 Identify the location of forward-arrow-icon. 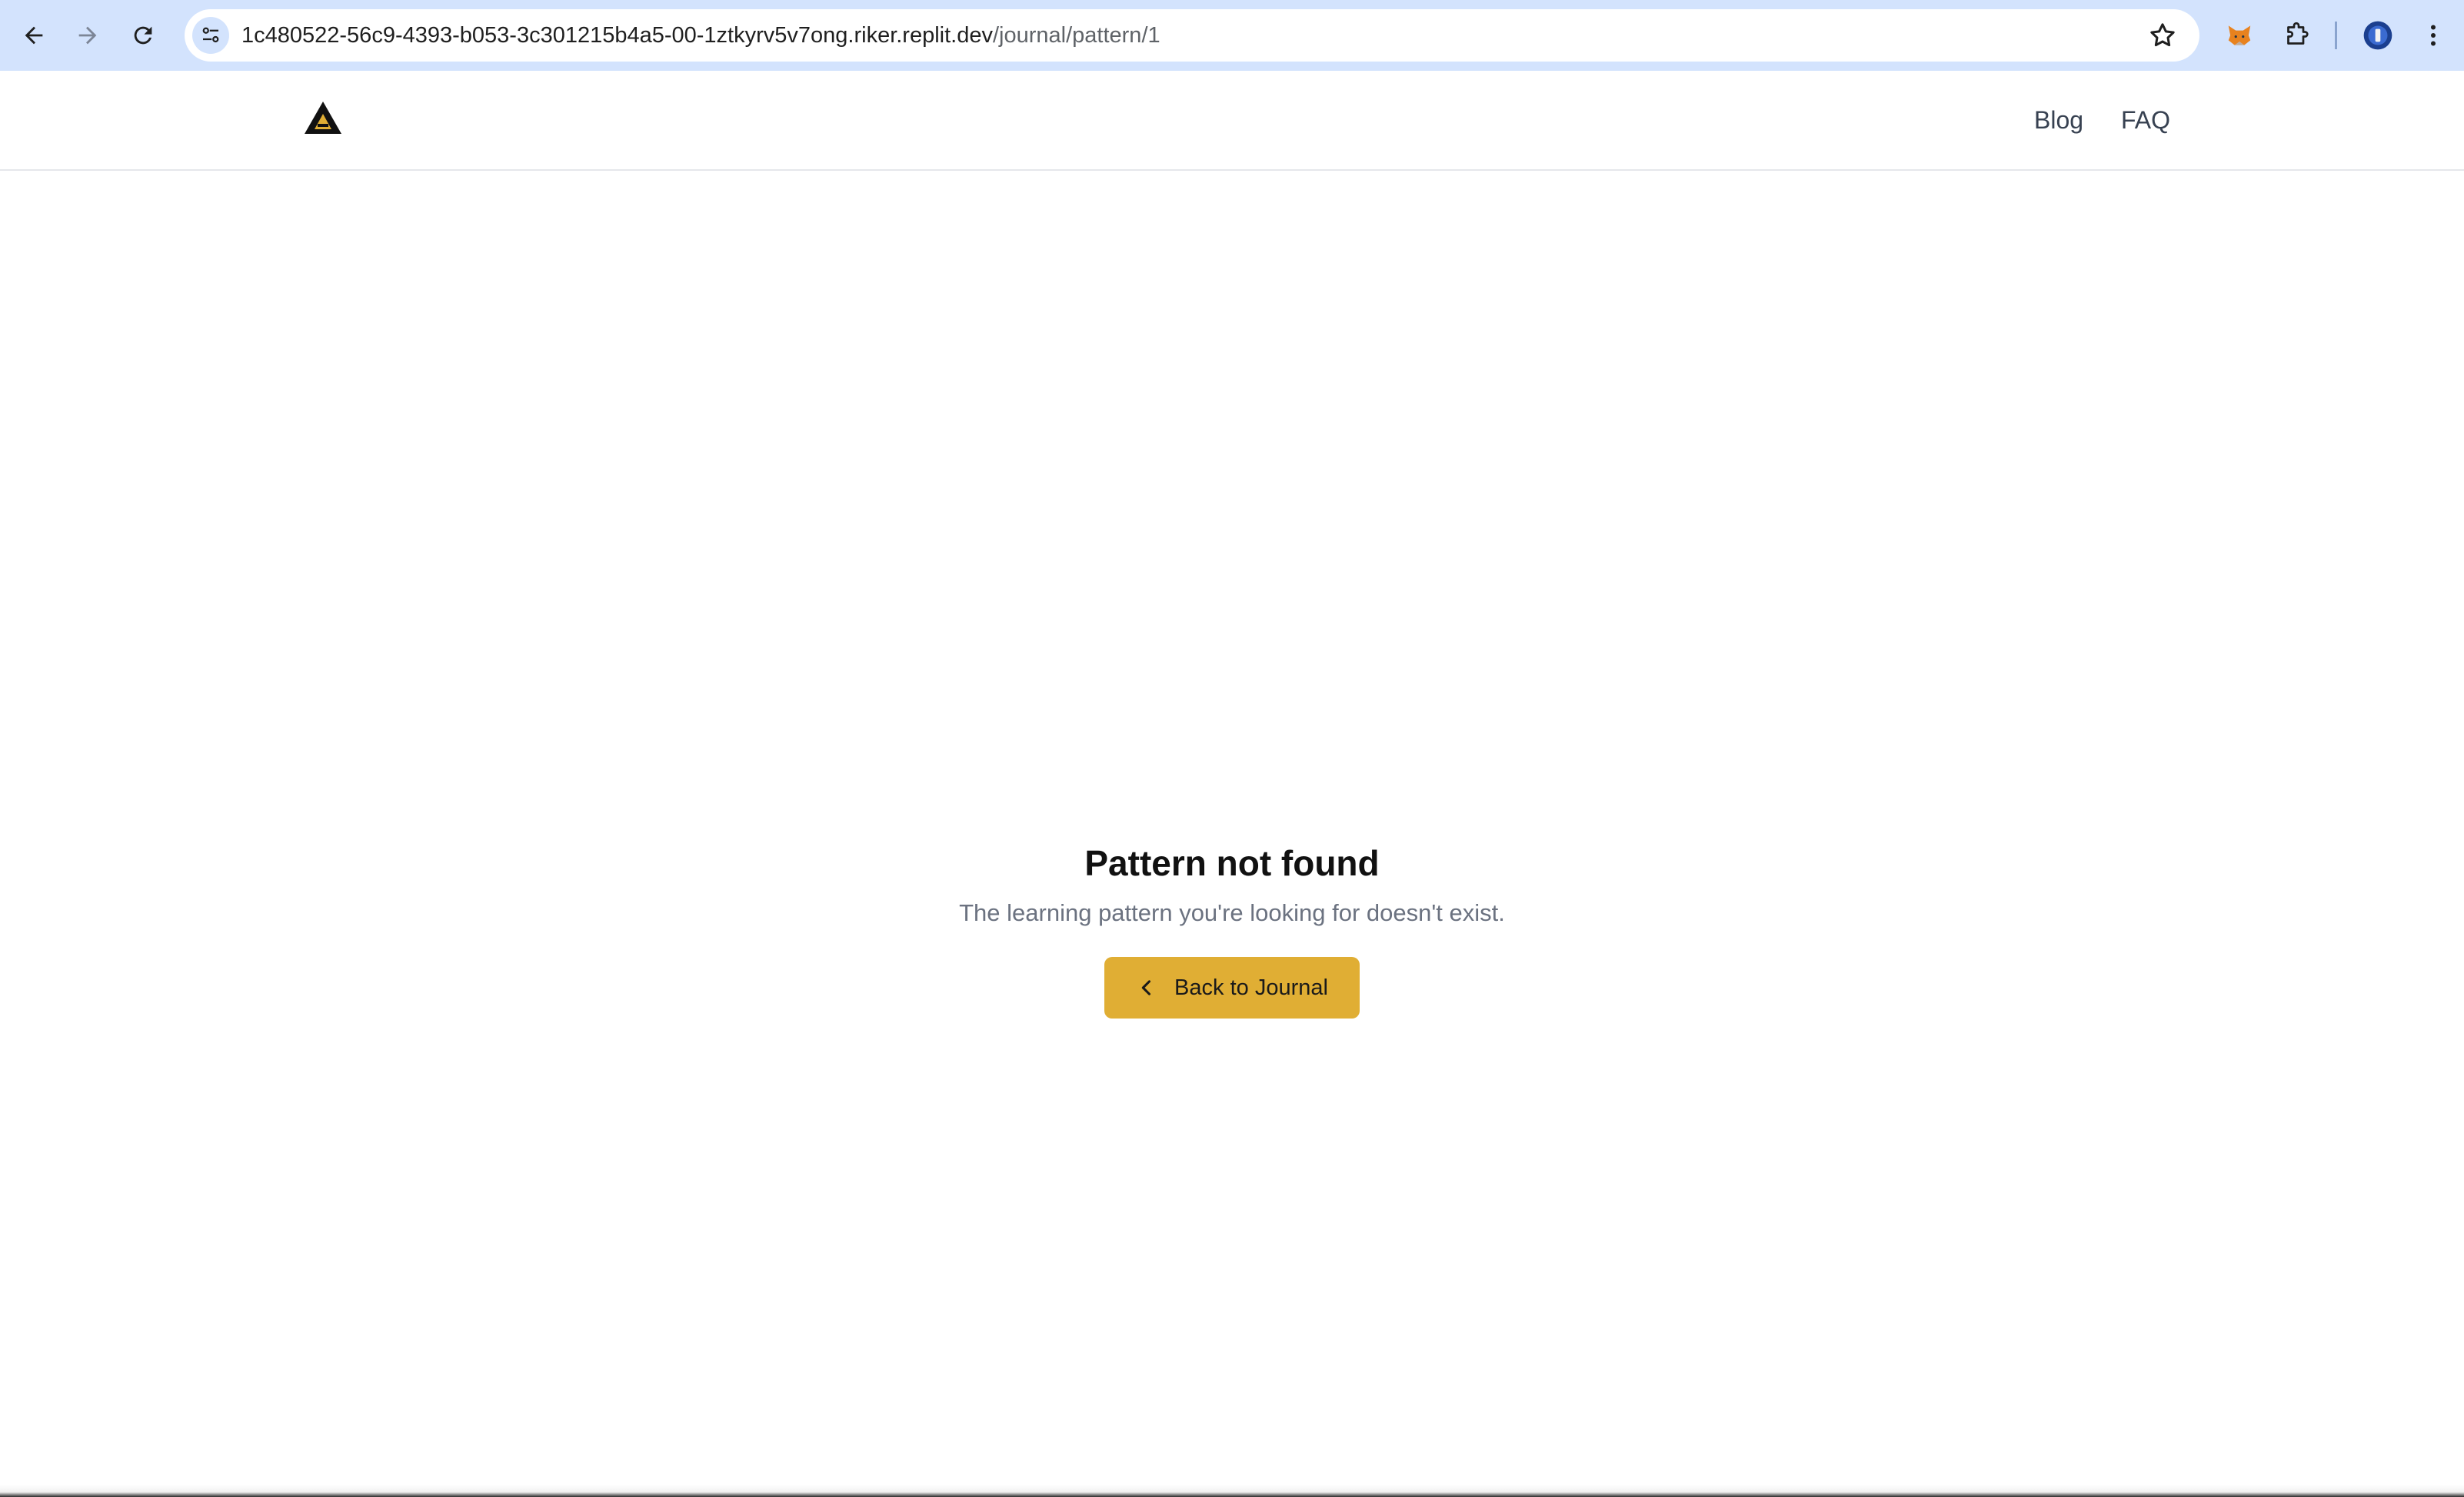
(87, 35).